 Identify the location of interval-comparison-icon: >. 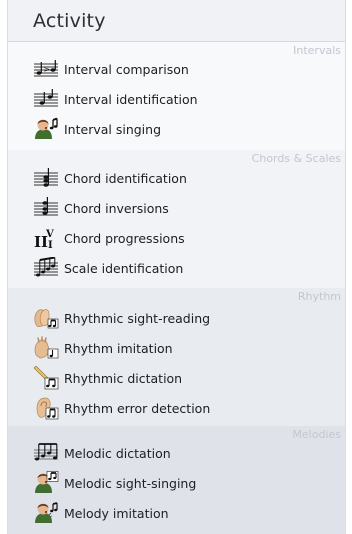
(46, 69).